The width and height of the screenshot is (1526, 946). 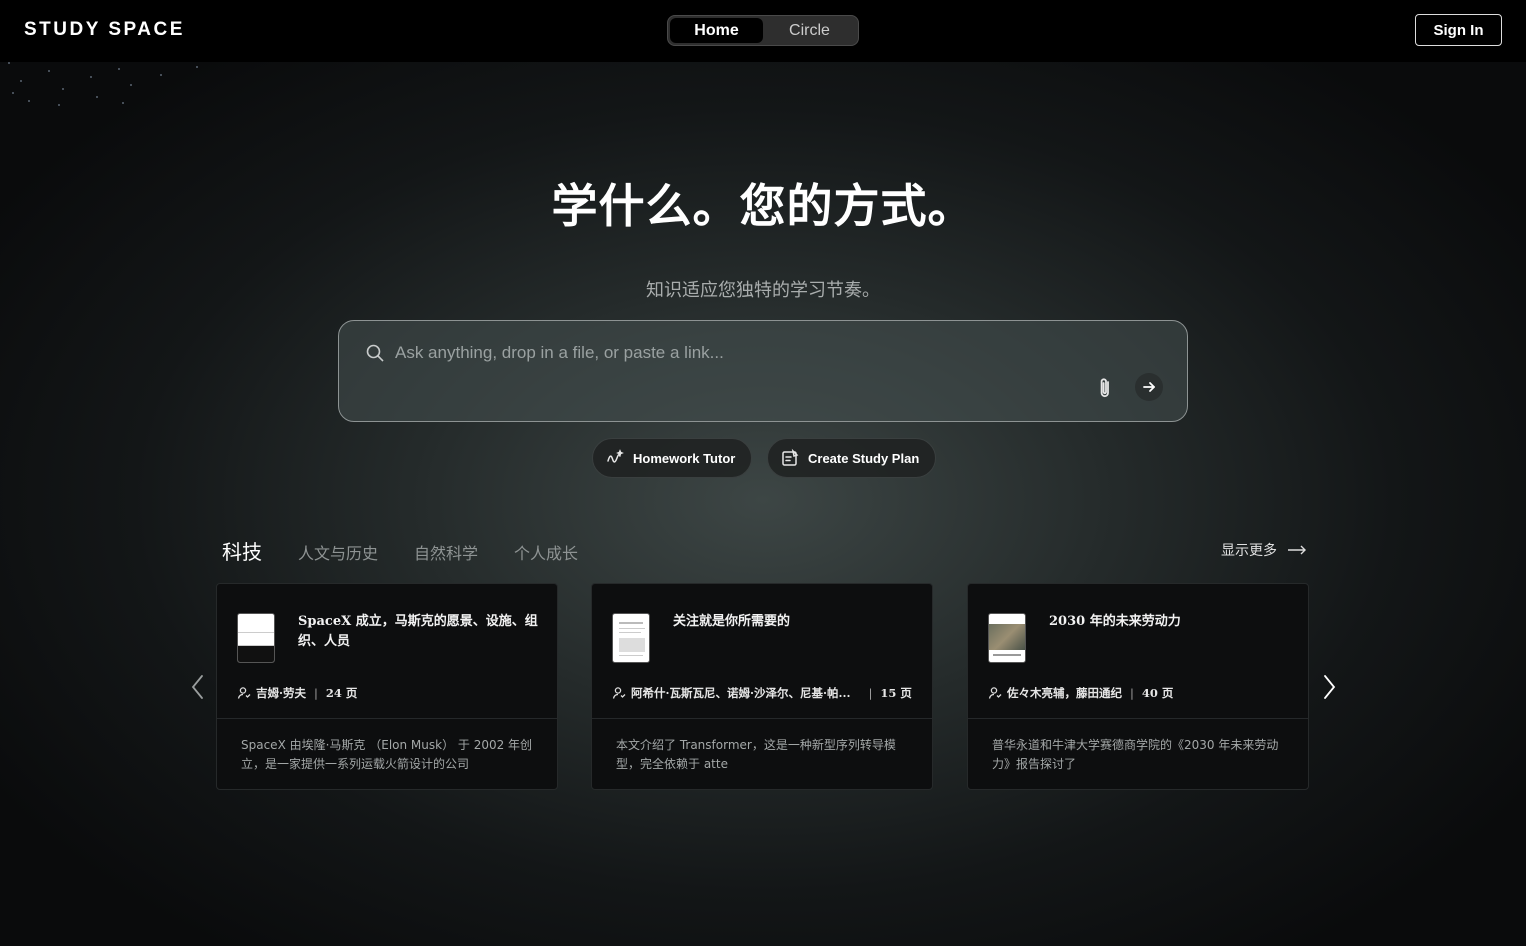 I want to click on show-more-label: 显示更多, so click(x=1249, y=551).